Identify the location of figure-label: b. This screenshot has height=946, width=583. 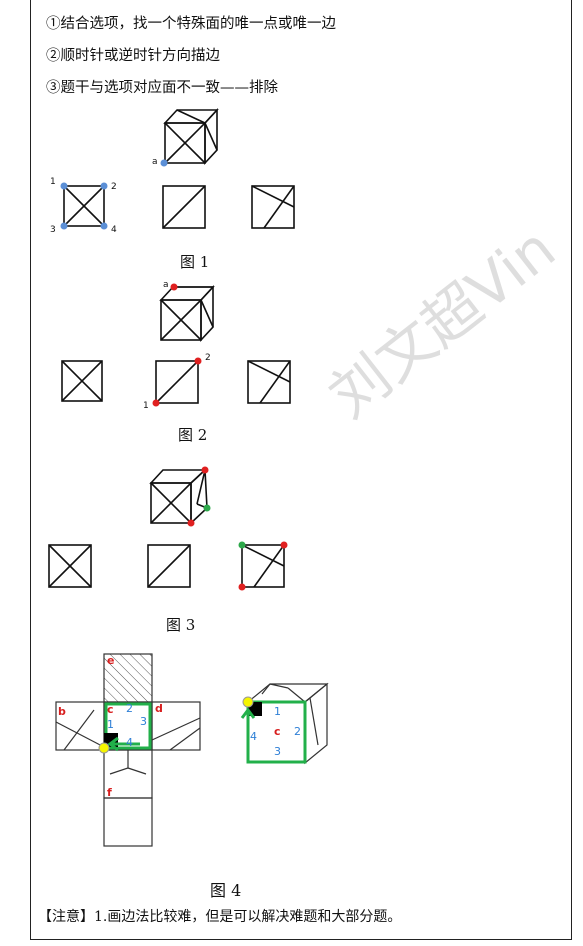
(62, 711).